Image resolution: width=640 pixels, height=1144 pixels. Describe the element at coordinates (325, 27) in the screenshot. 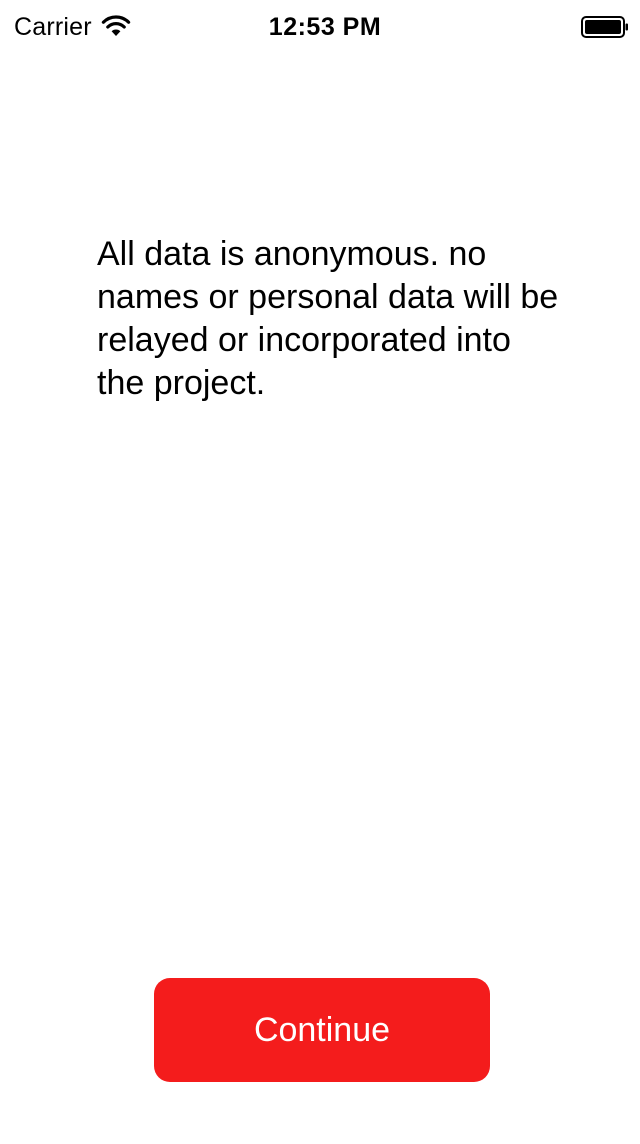

I see `status-time: 12:53 PM` at that location.